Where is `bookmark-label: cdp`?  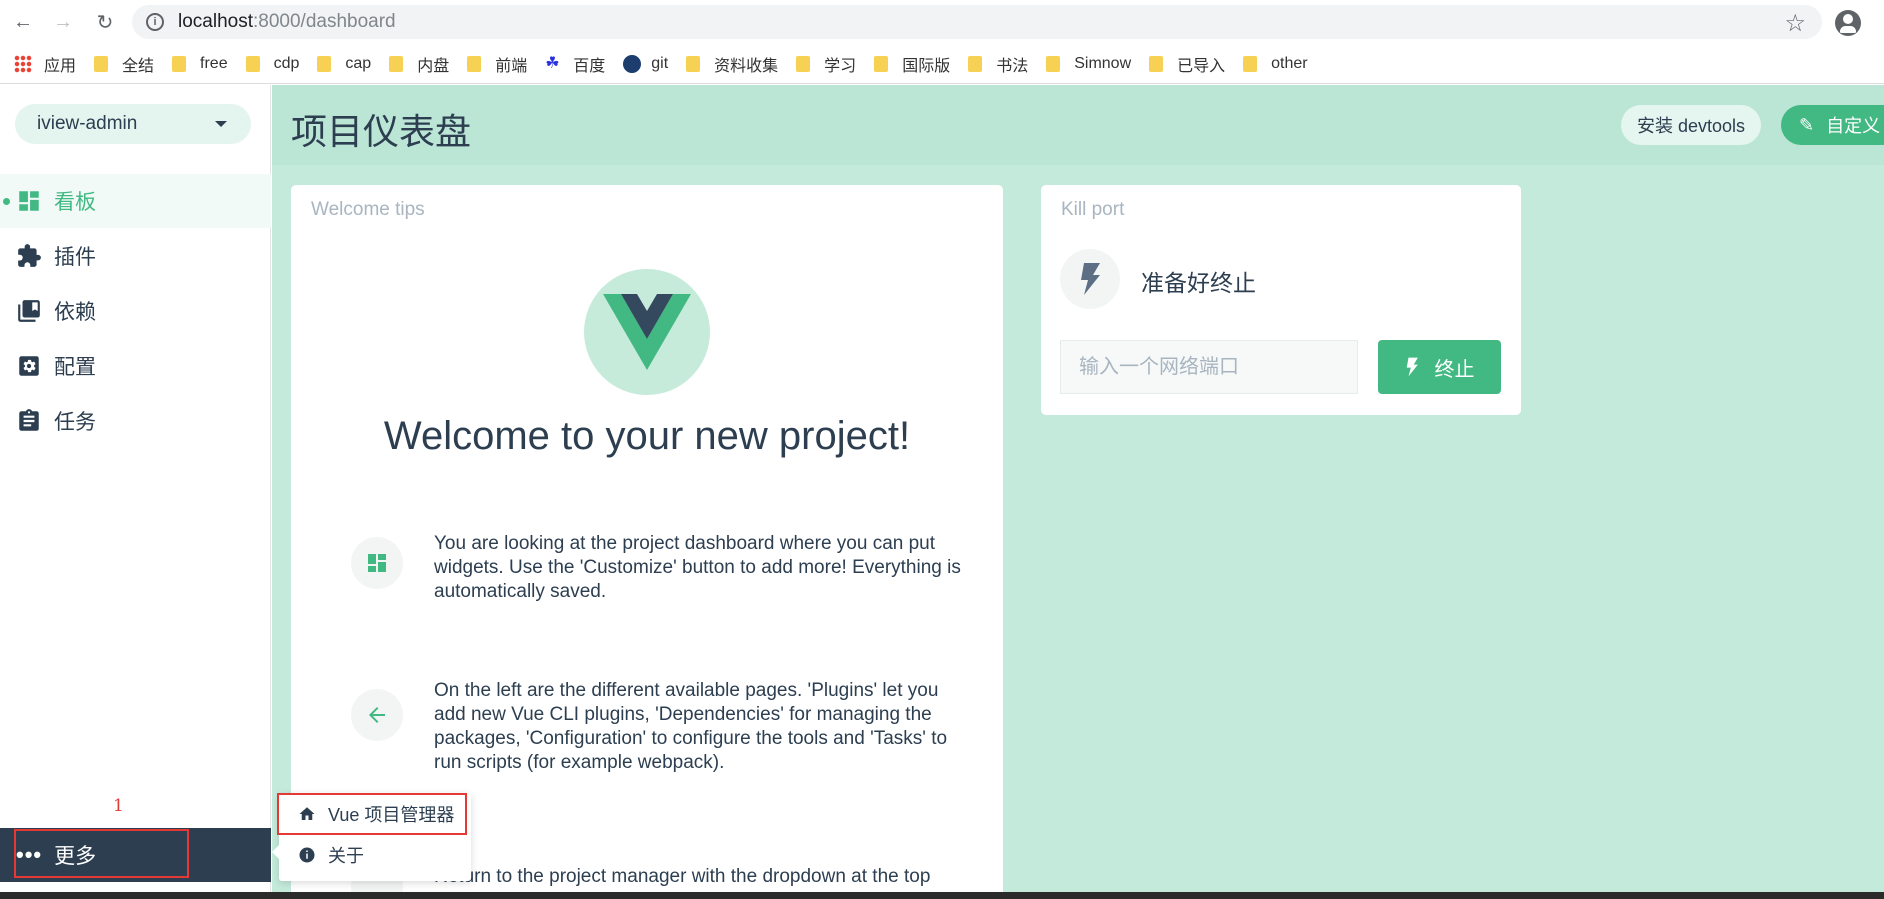 bookmark-label: cdp is located at coordinates (286, 63).